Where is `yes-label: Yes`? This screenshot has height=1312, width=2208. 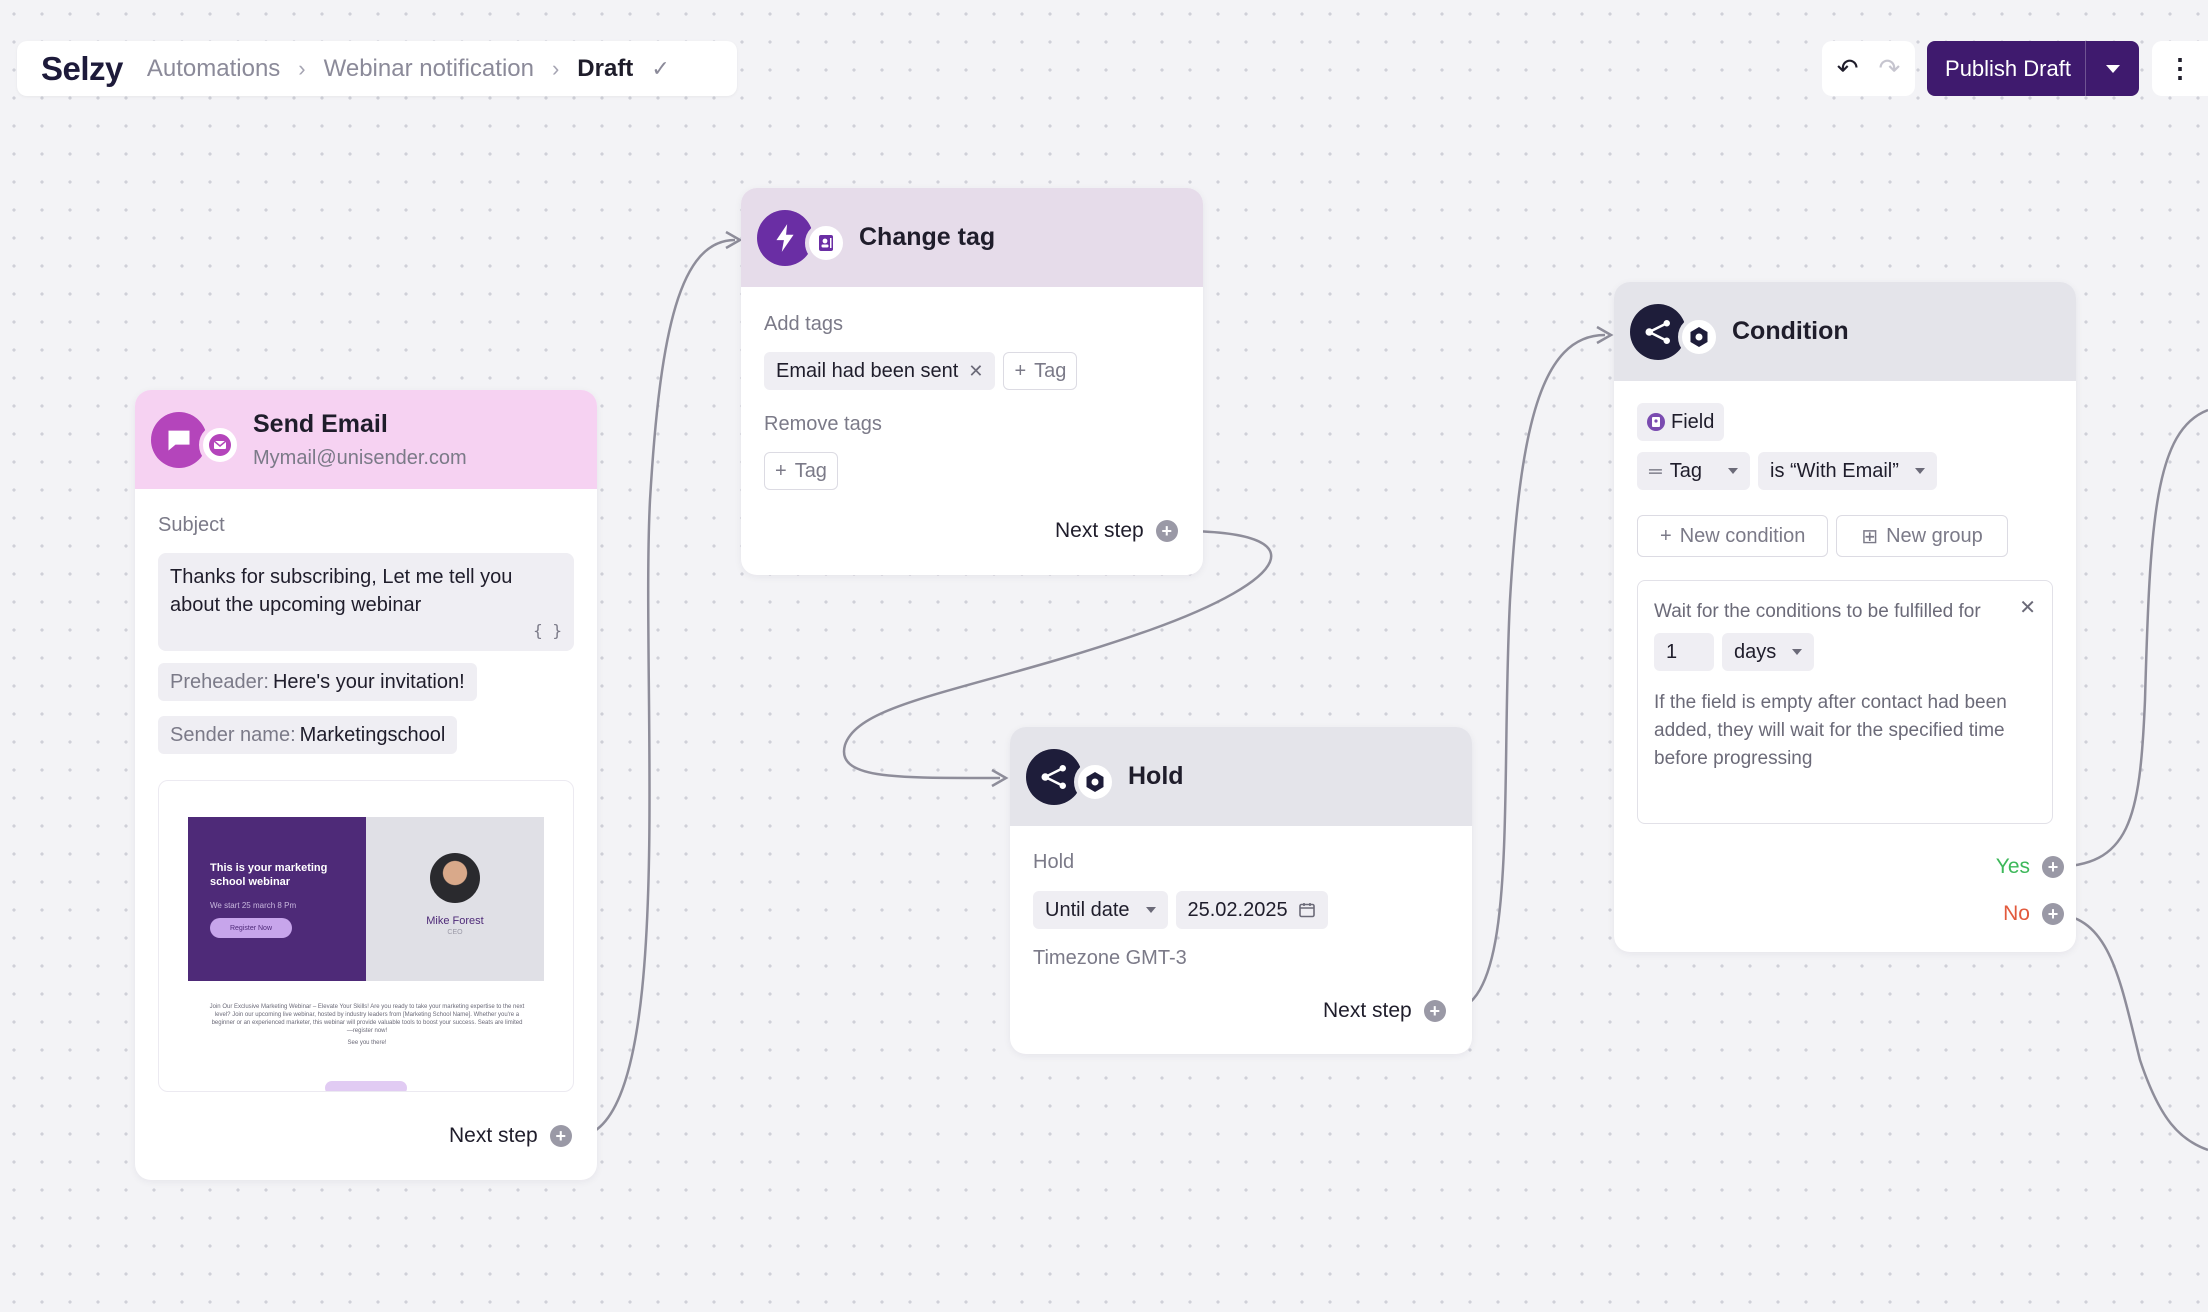
yes-label: Yes is located at coordinates (2012, 866).